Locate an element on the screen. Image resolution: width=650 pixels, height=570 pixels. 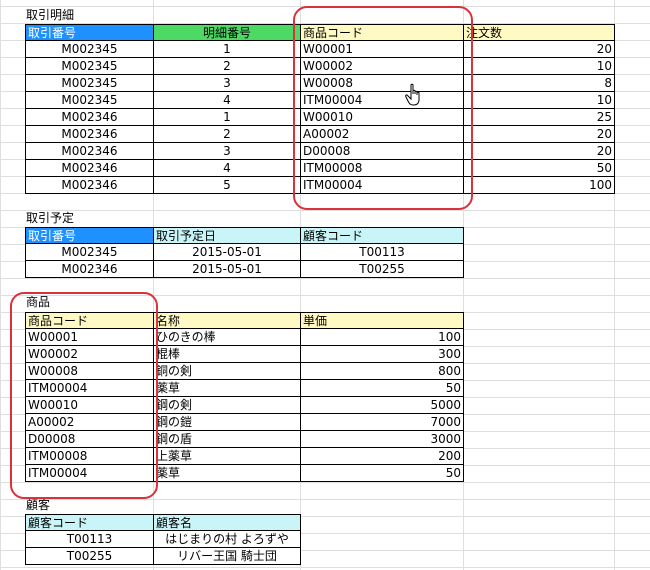
unit-price-cell: 5000 is located at coordinates (382, 405).